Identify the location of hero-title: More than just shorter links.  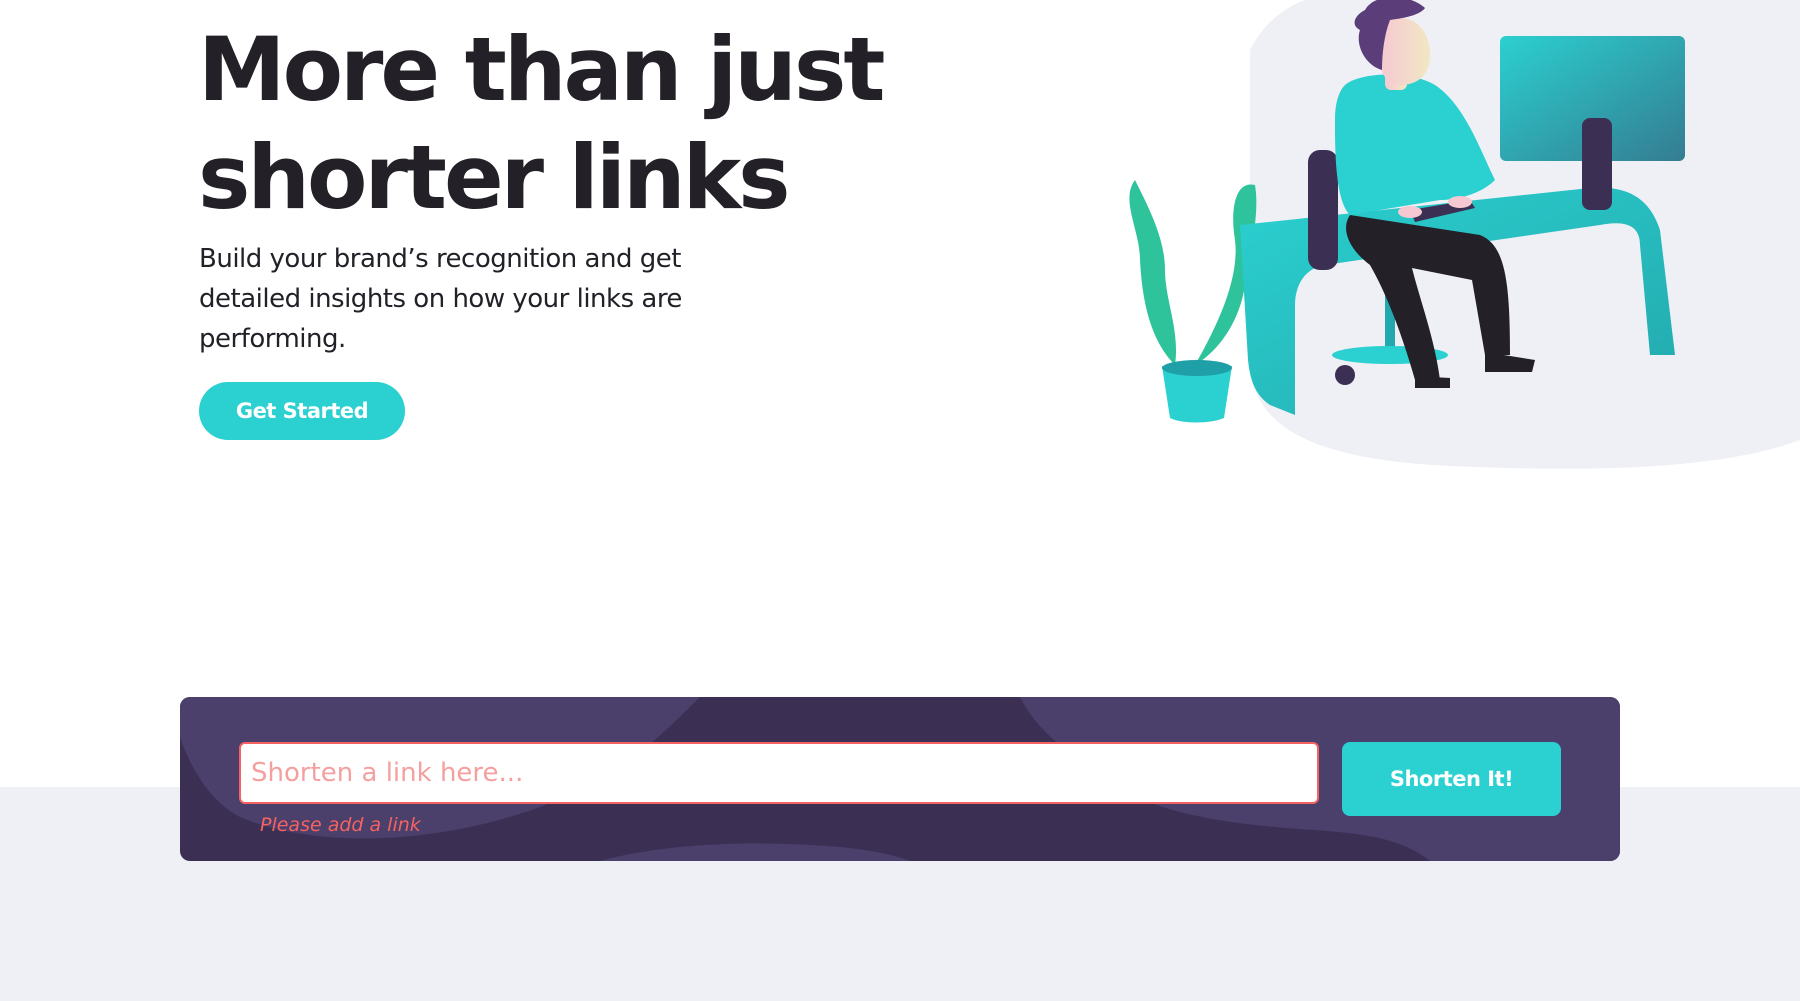
(541, 124).